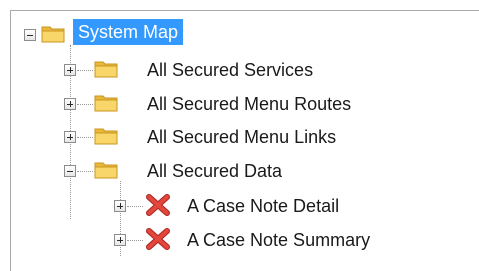  I want to click on tree-node-a-case-note-summary: A Case Note Summary, so click(231, 240).